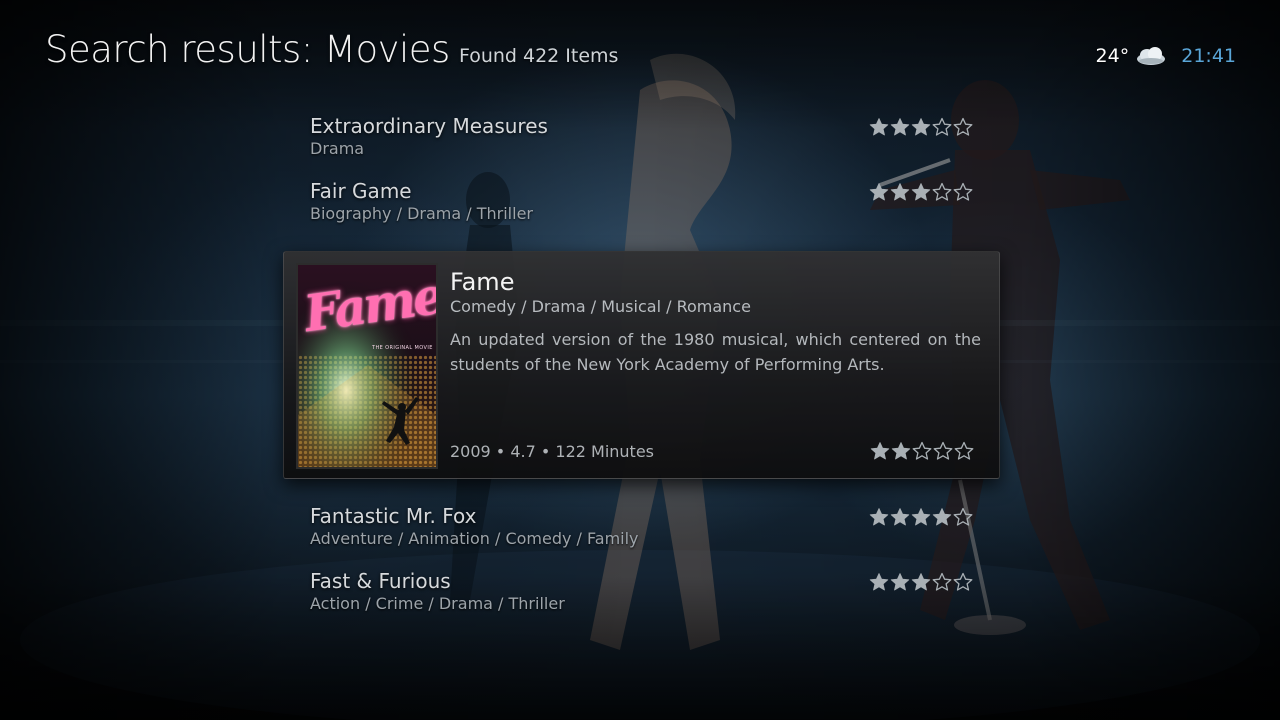  What do you see at coordinates (552, 451) in the screenshot?
I see `movie-meta: 2009 • 4.7 • 122 Minutes` at bounding box center [552, 451].